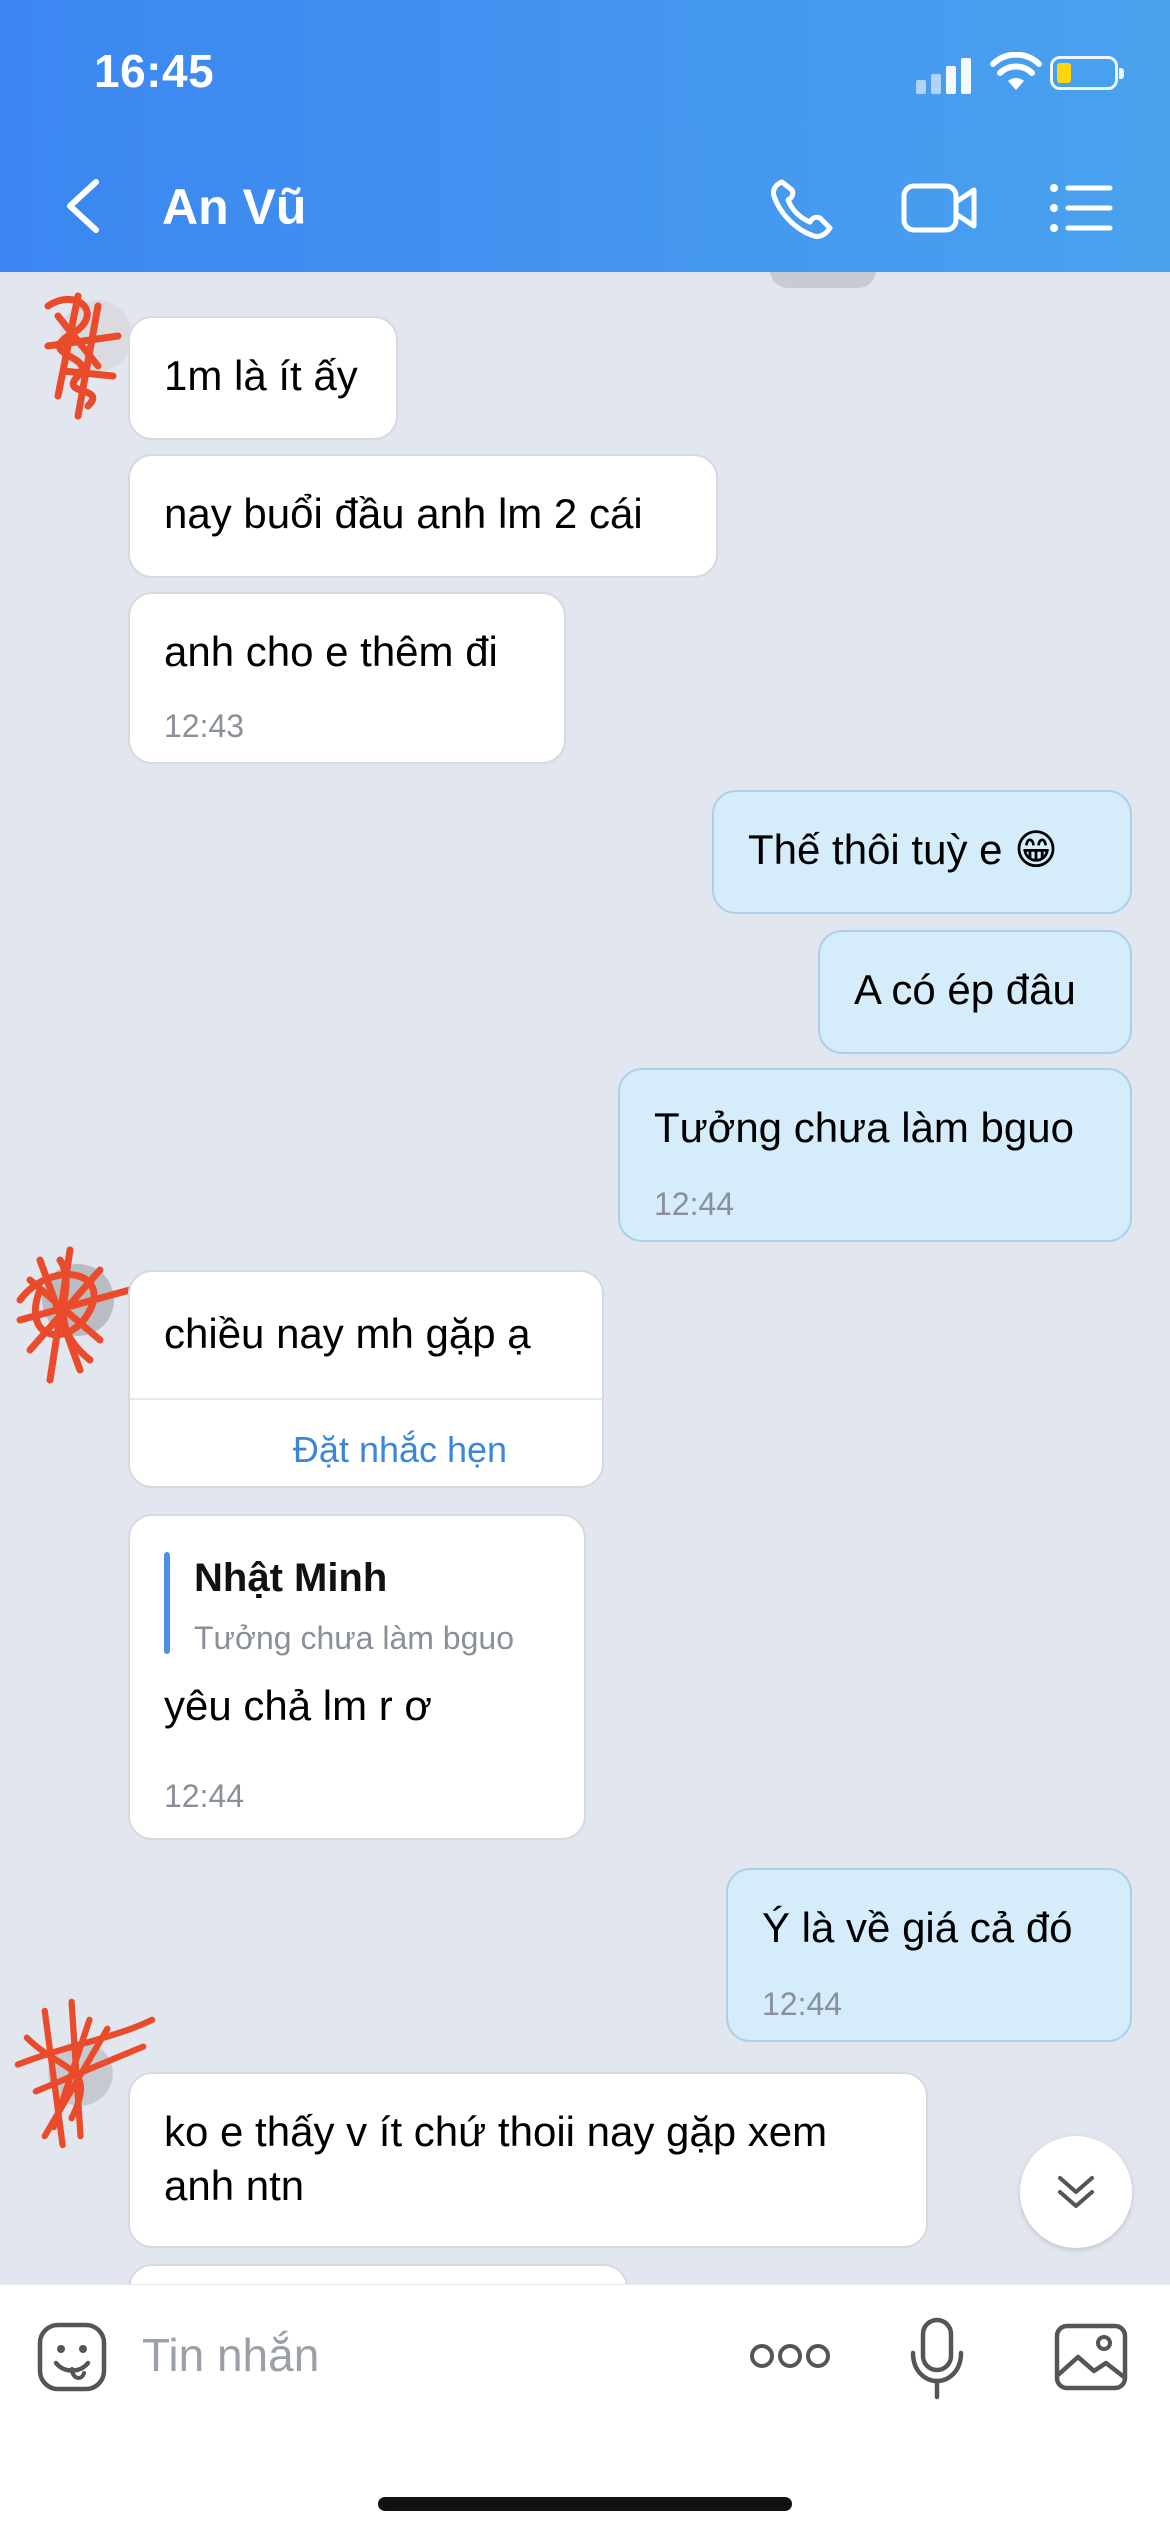 The image size is (1170, 2532). I want to click on set-reminder-link: Đặt nhắc hẹn, so click(400, 1450).